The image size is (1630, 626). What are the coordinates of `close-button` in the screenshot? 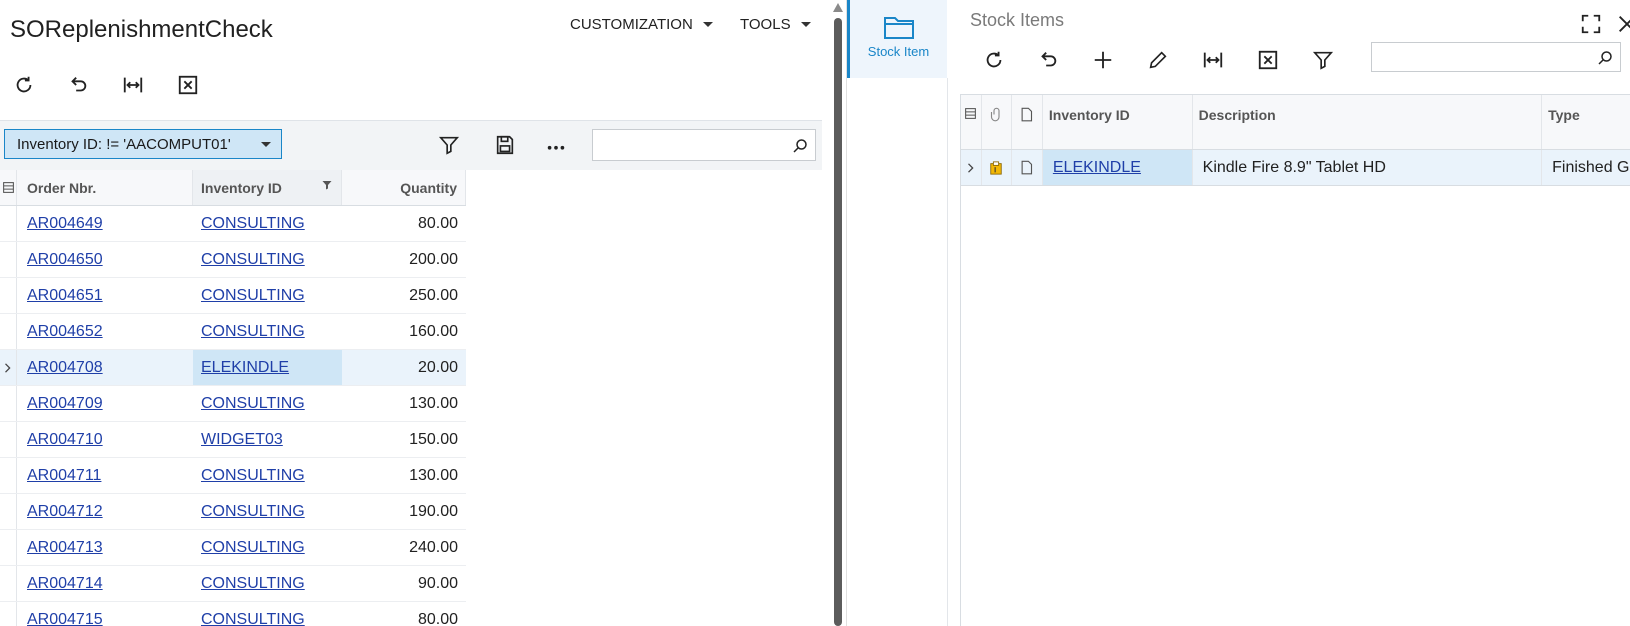 It's located at (1619, 24).